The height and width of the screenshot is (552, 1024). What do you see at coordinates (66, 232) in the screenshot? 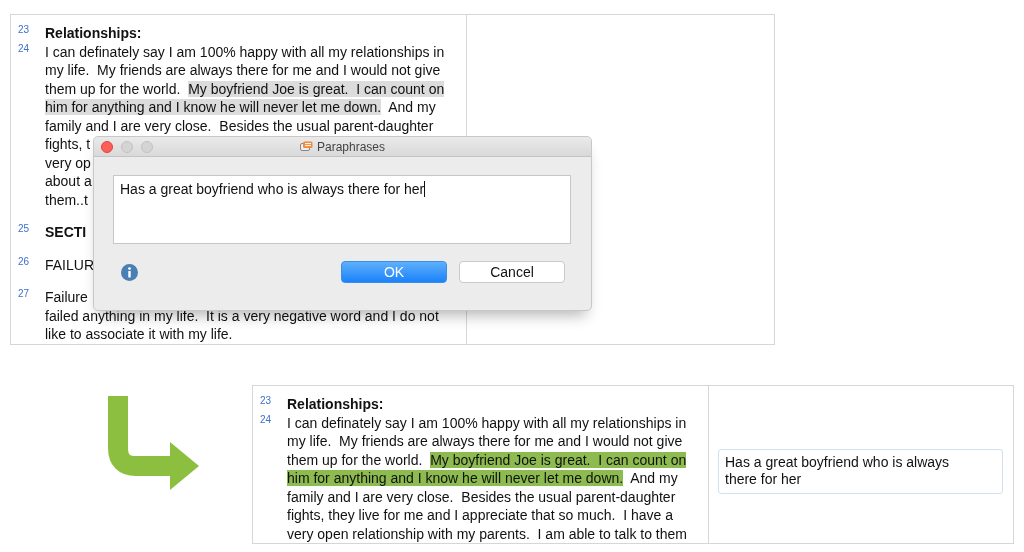
I see `section-heading: SECTI` at bounding box center [66, 232].